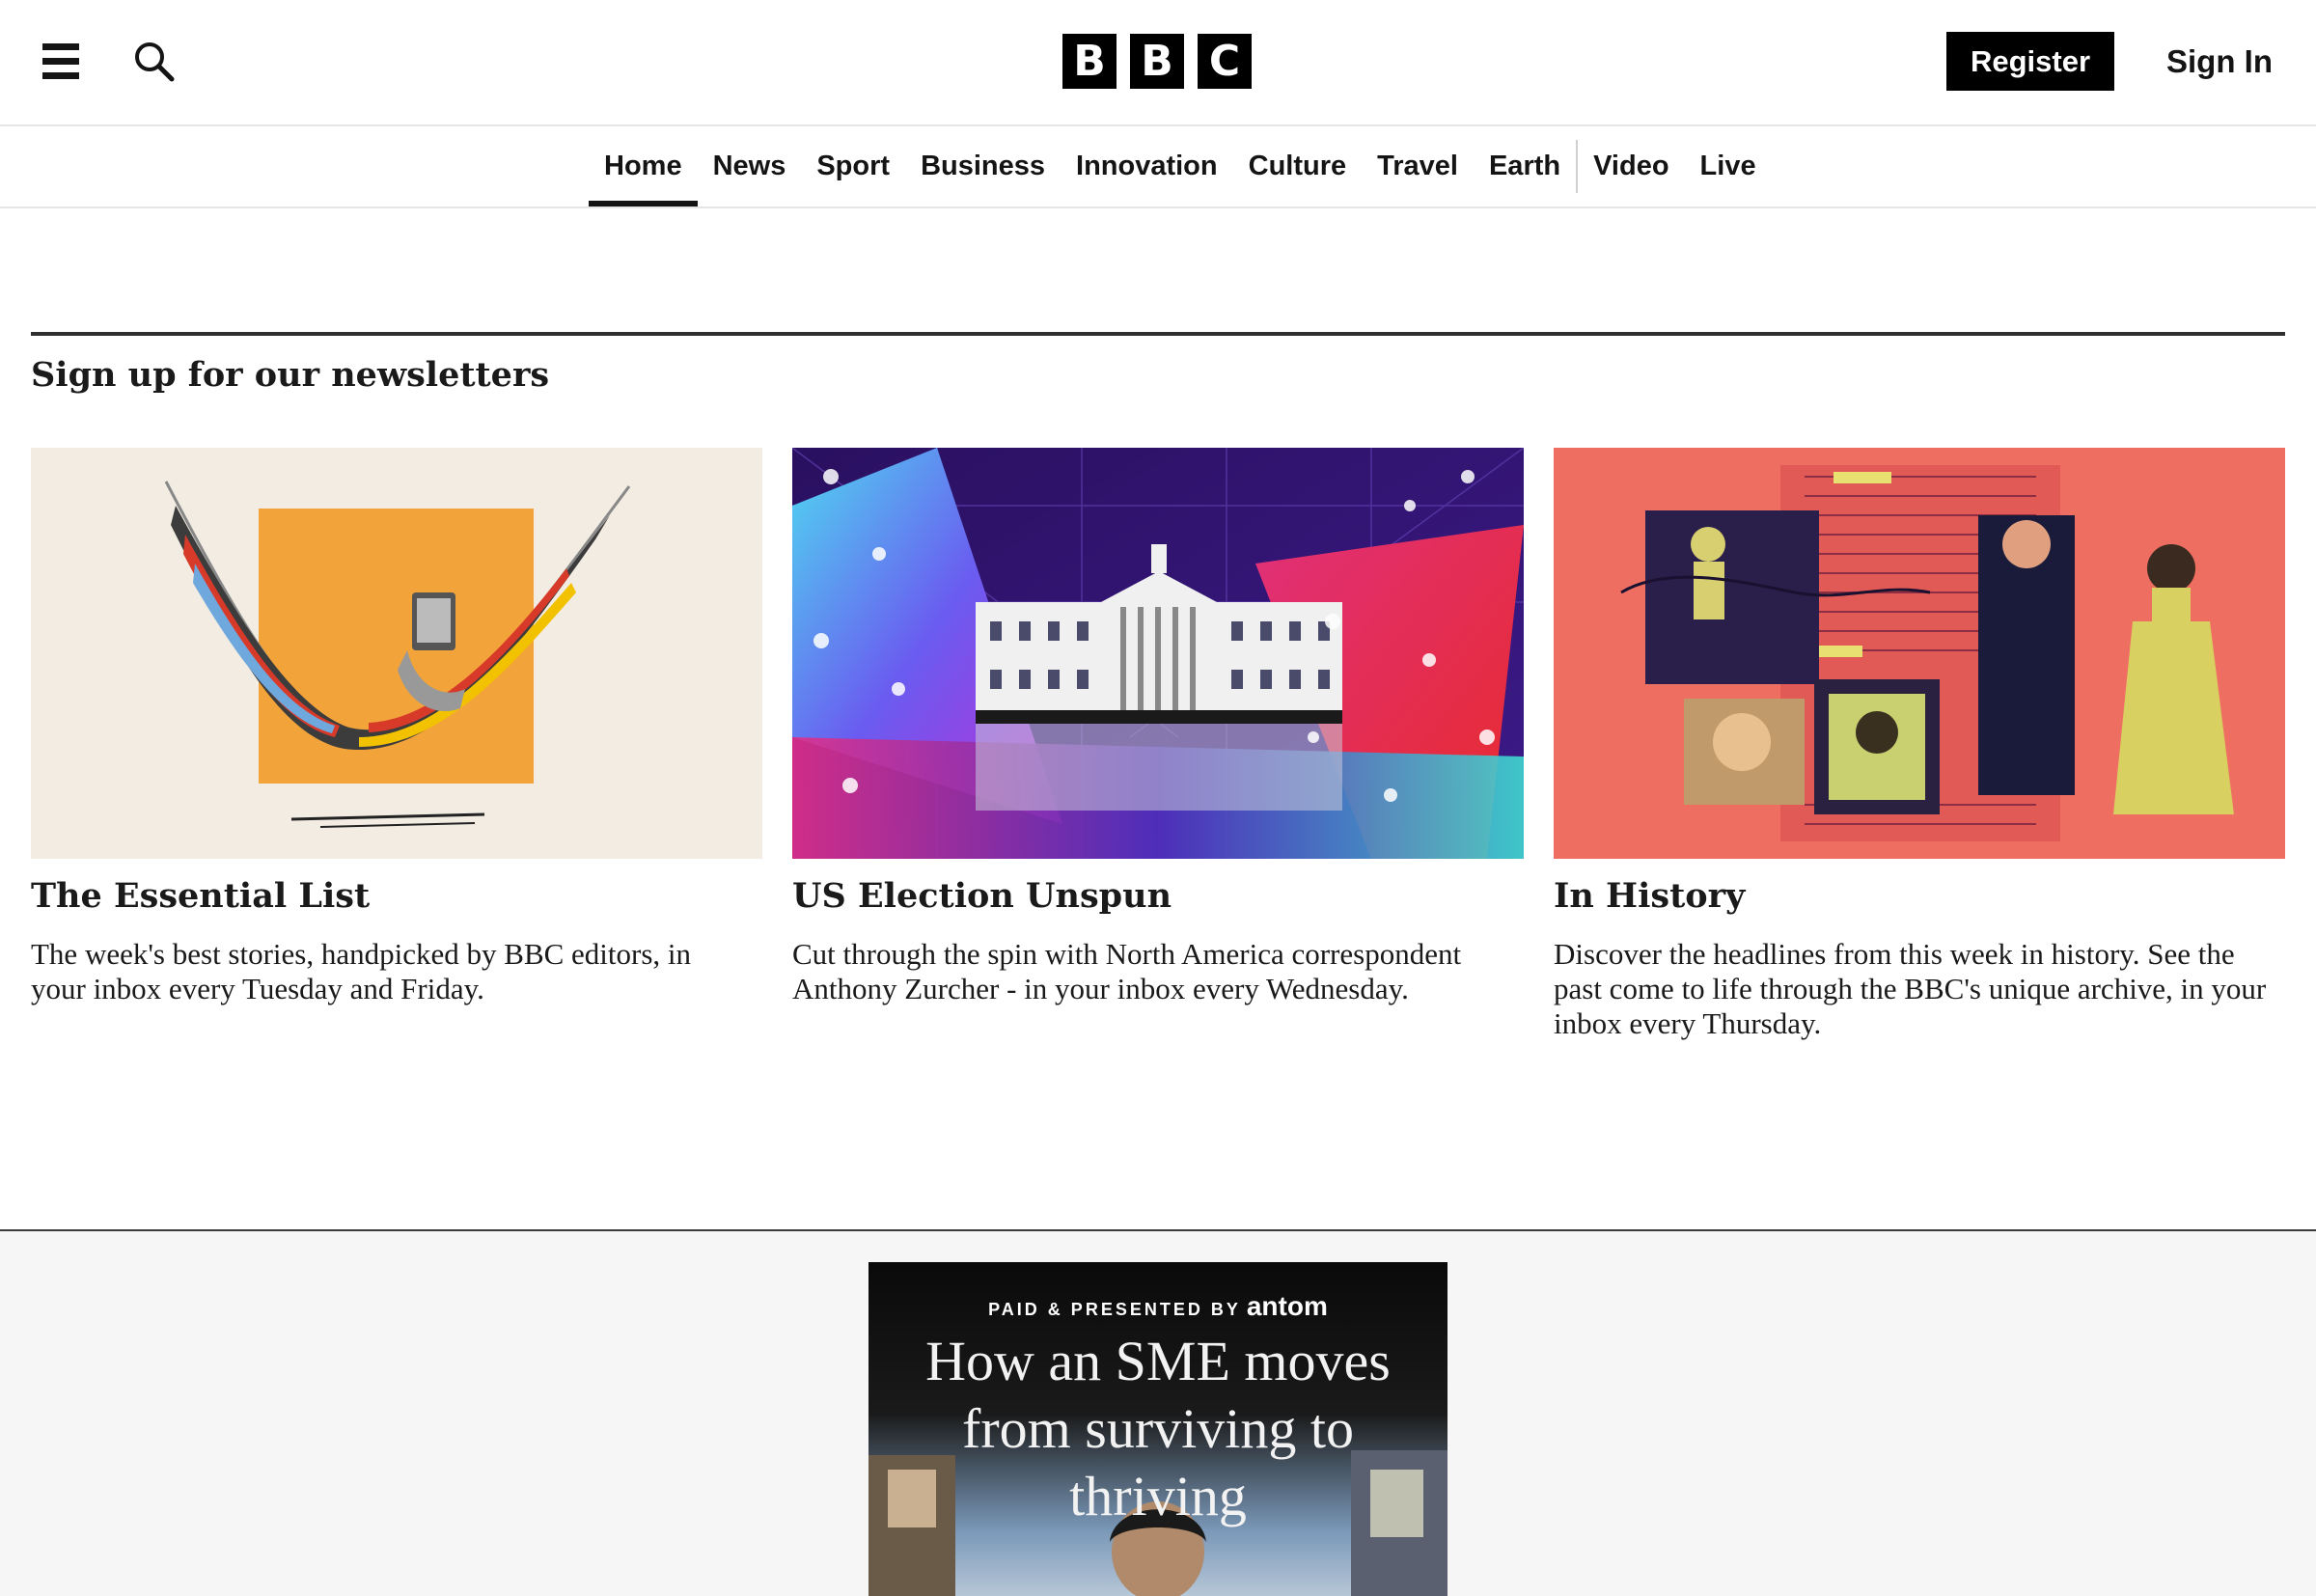 Image resolution: width=2316 pixels, height=1596 pixels. Describe the element at coordinates (396, 896) in the screenshot. I see `card-title: The Essential List` at that location.